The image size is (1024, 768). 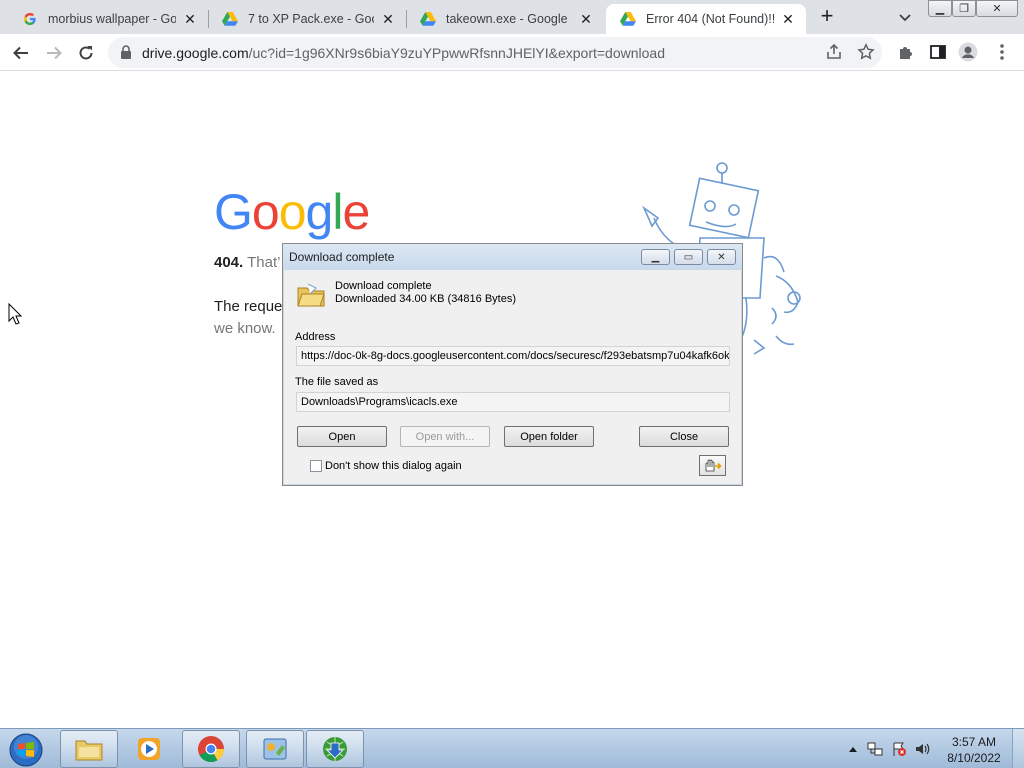 I want to click on download-manager-icon, so click(x=335, y=749).